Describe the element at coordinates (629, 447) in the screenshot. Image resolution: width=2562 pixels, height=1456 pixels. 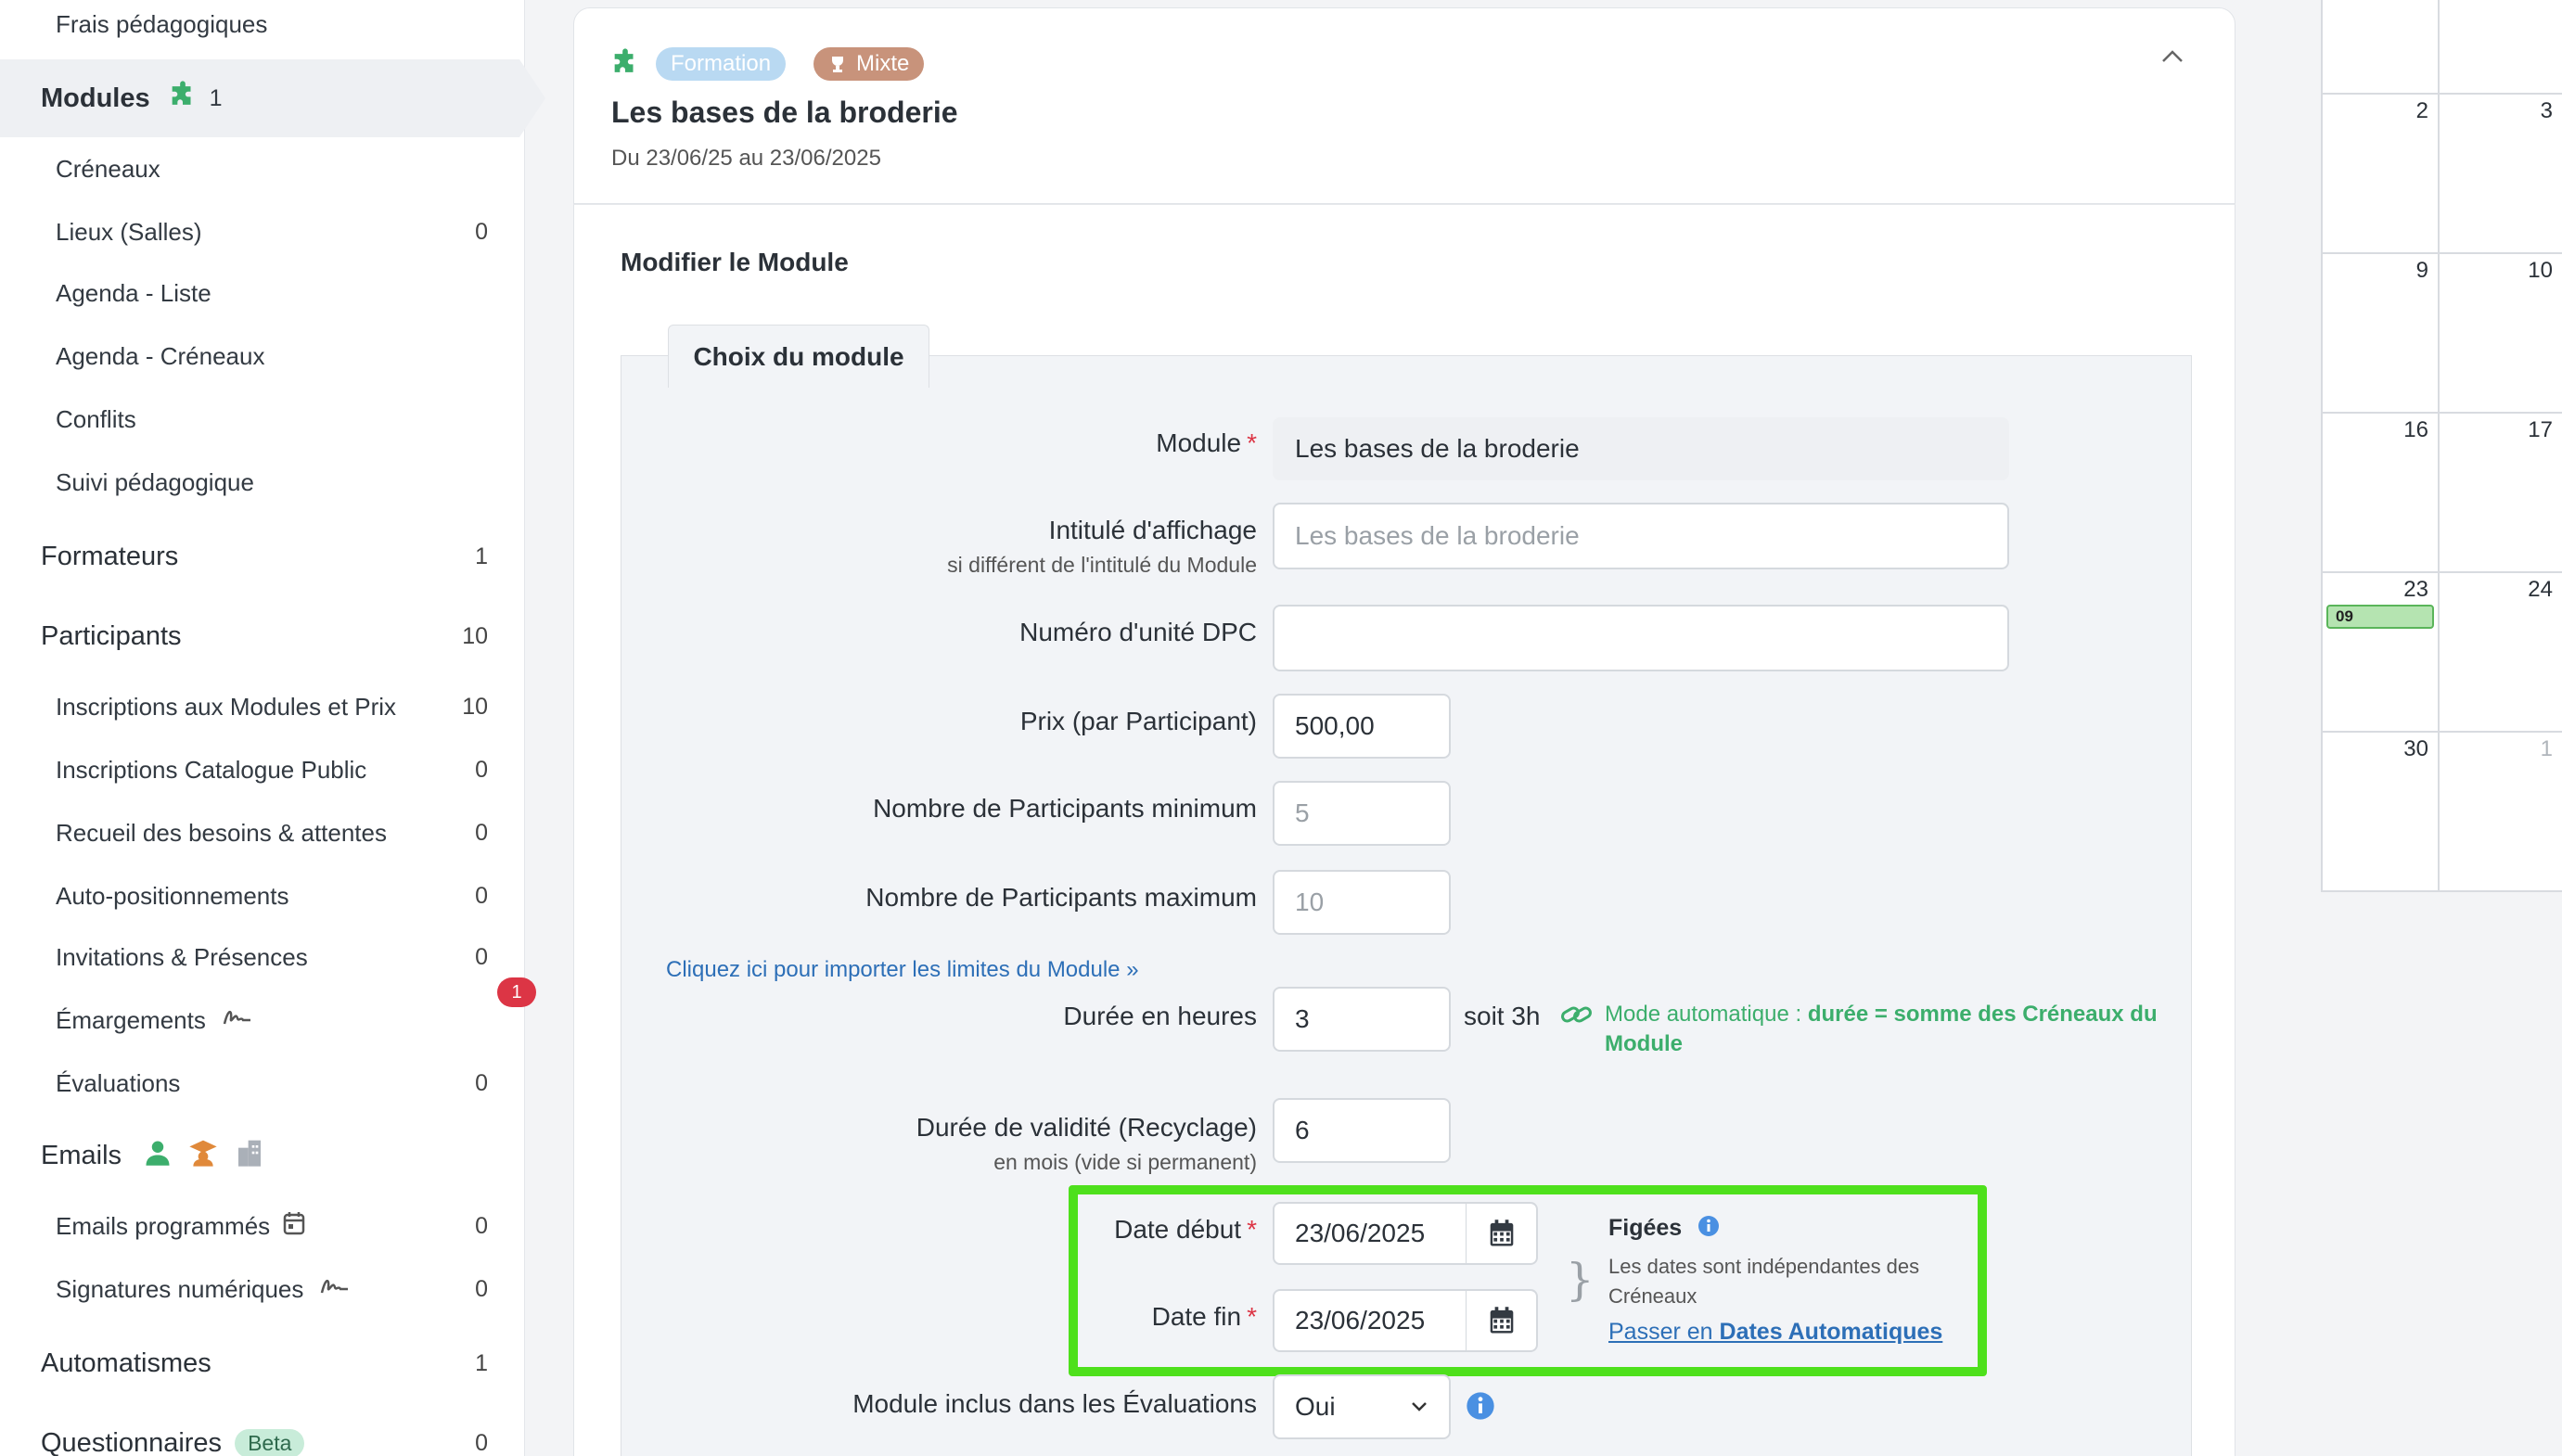
I see `module-label-wrap: Module *` at that location.